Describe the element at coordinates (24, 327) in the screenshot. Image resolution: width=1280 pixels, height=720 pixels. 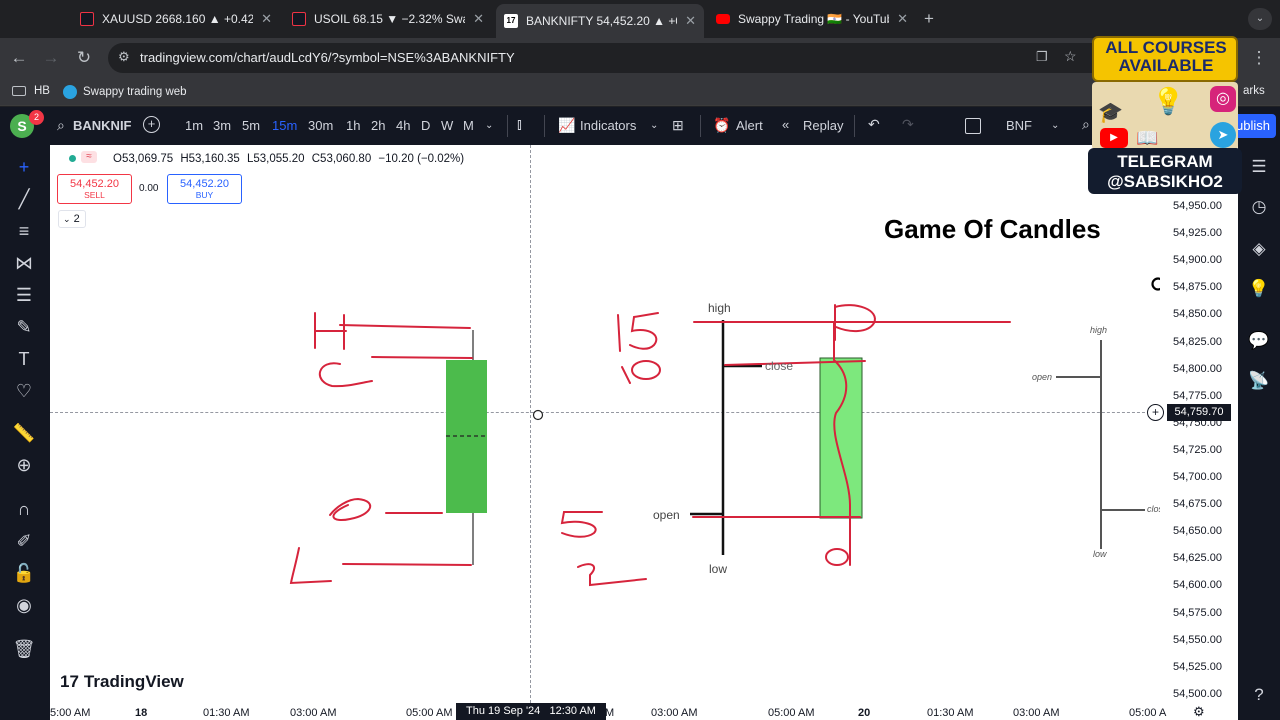
I see `brush-icon: ✎` at that location.